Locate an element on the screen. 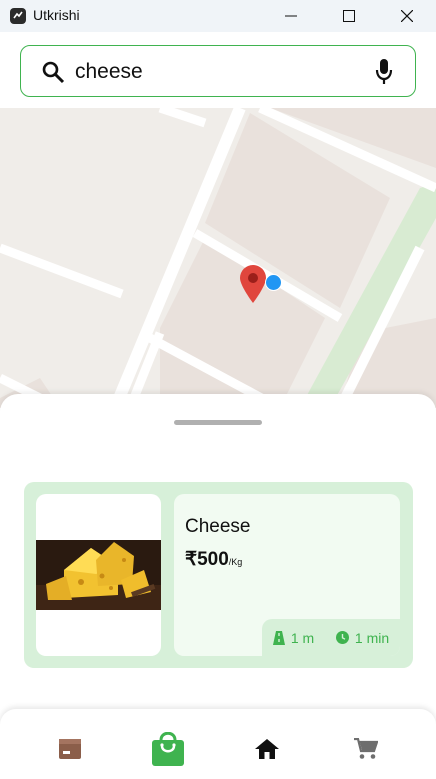 The image size is (436, 779). maximize-button is located at coordinates (349, 16).